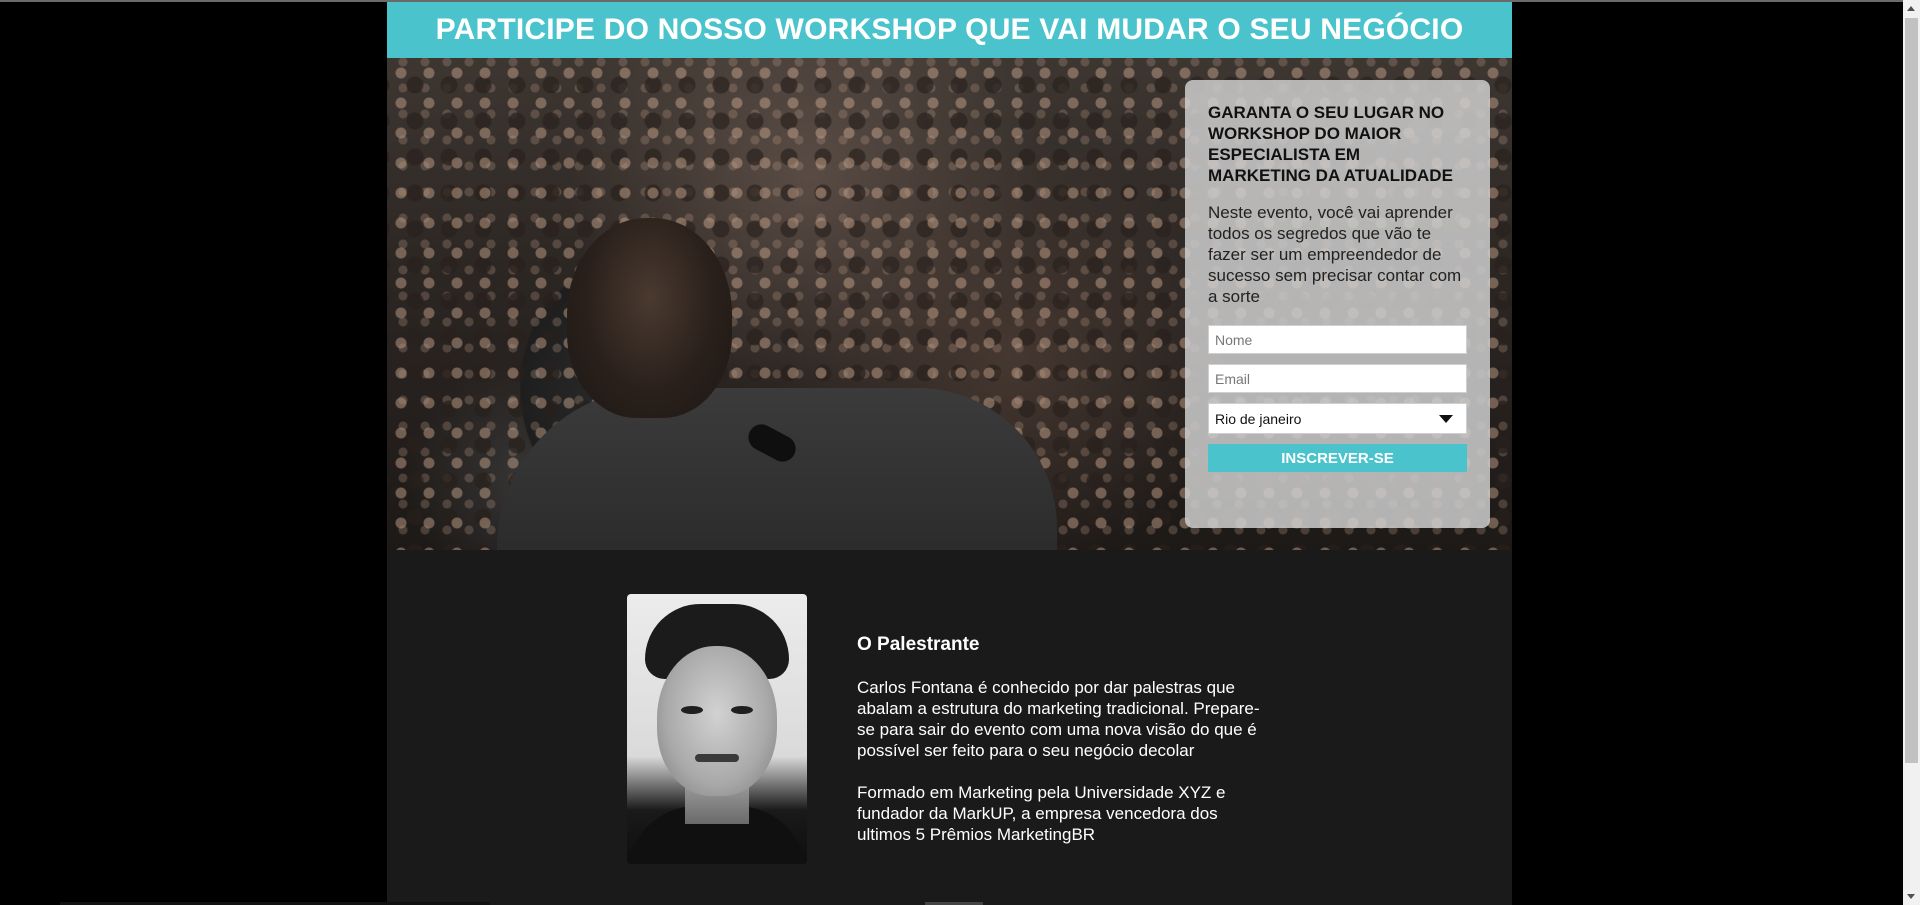  I want to click on speaker-heading: O Palestrante, so click(918, 644).